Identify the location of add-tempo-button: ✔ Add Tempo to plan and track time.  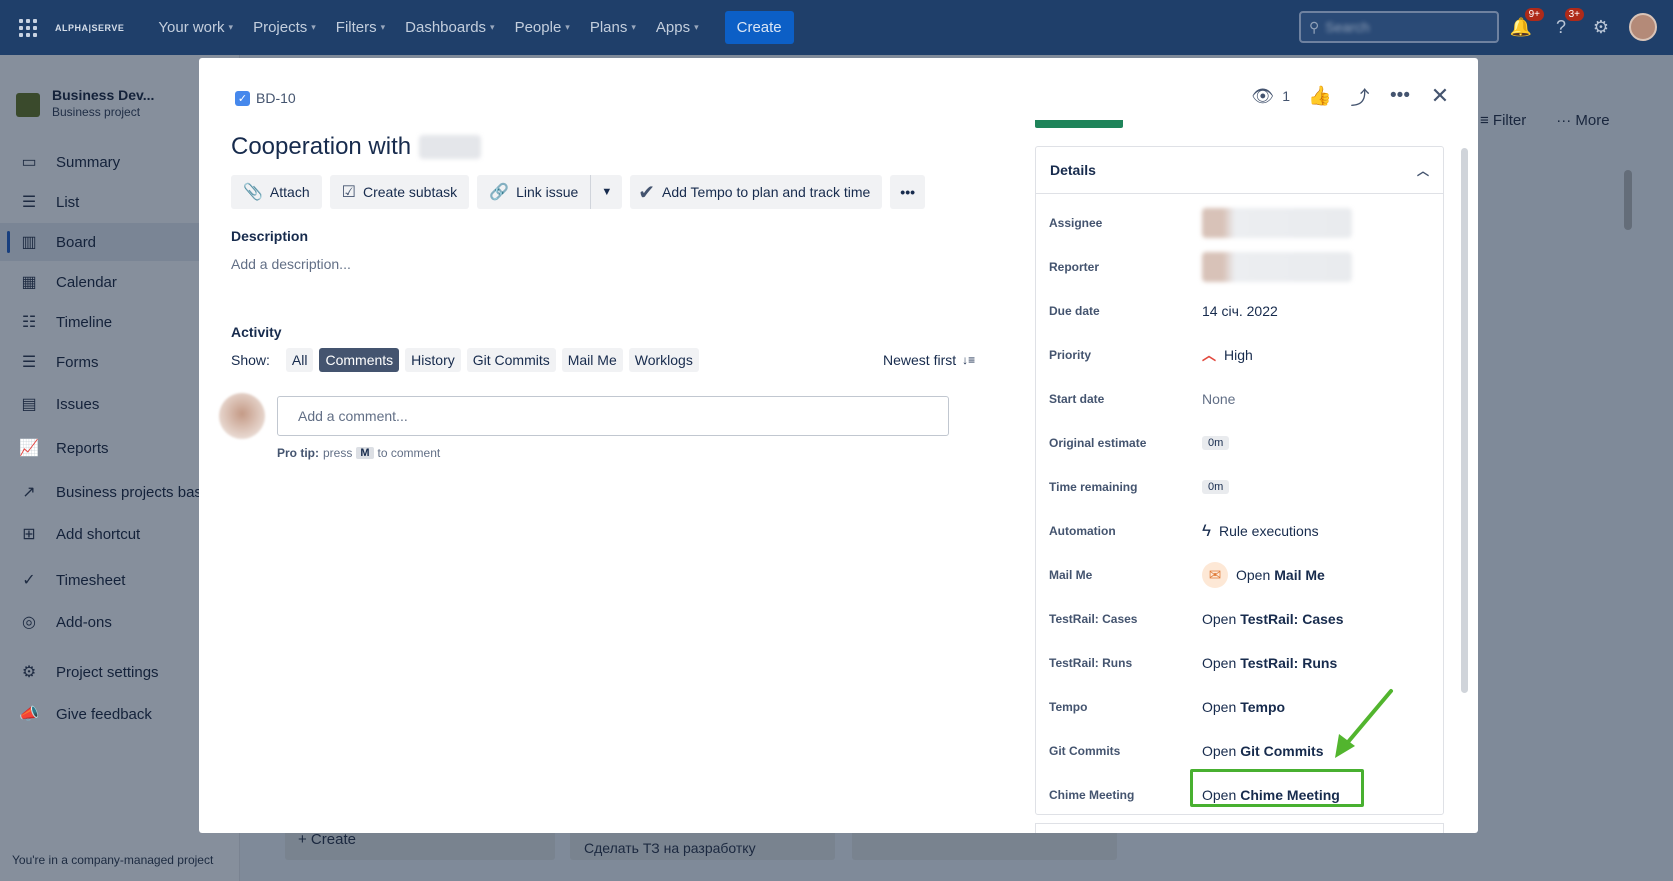
(756, 192).